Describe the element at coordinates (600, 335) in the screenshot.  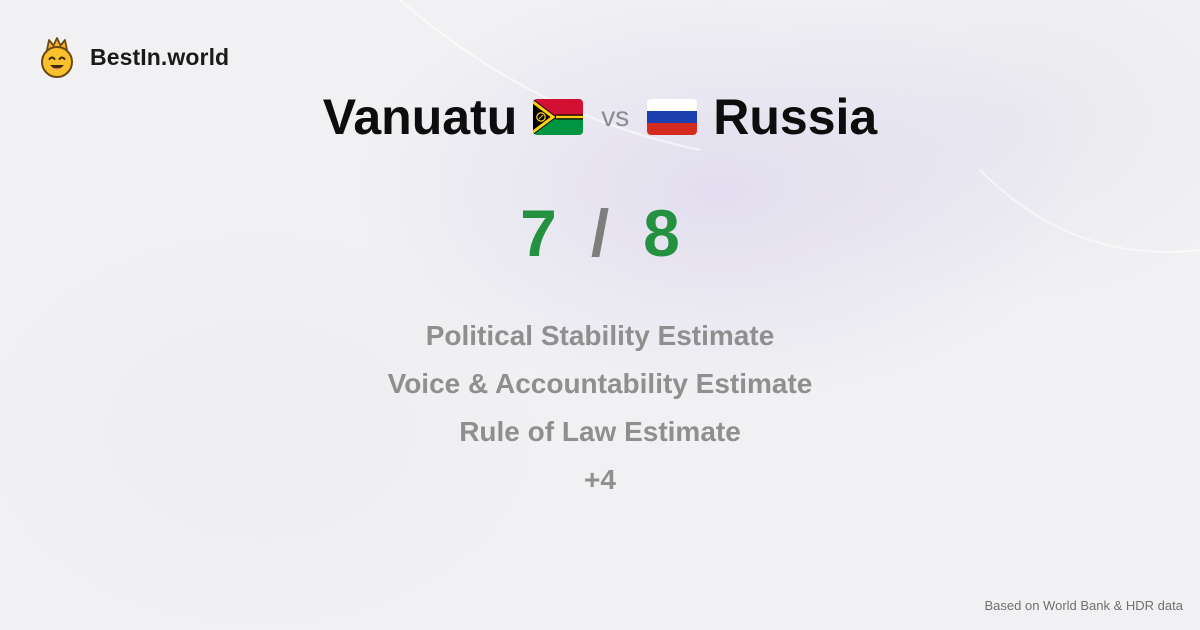
I see `metric-item: Political Stability Estimate` at that location.